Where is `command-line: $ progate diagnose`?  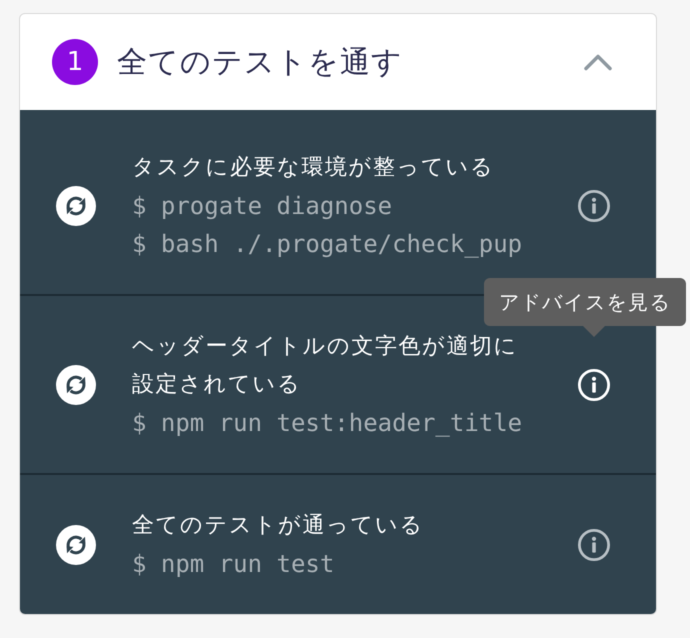 command-line: $ progate diagnose is located at coordinates (263, 206).